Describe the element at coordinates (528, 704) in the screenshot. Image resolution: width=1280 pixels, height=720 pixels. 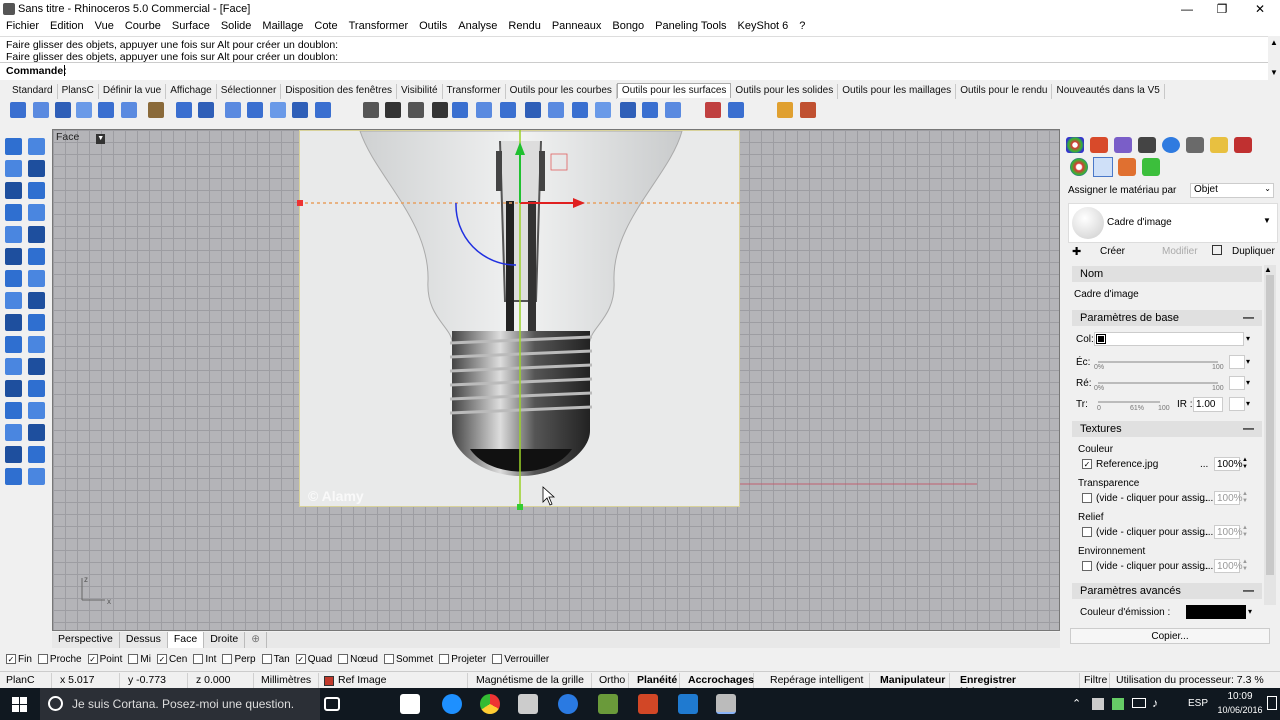
I see `rhino-taskbar-icon` at that location.